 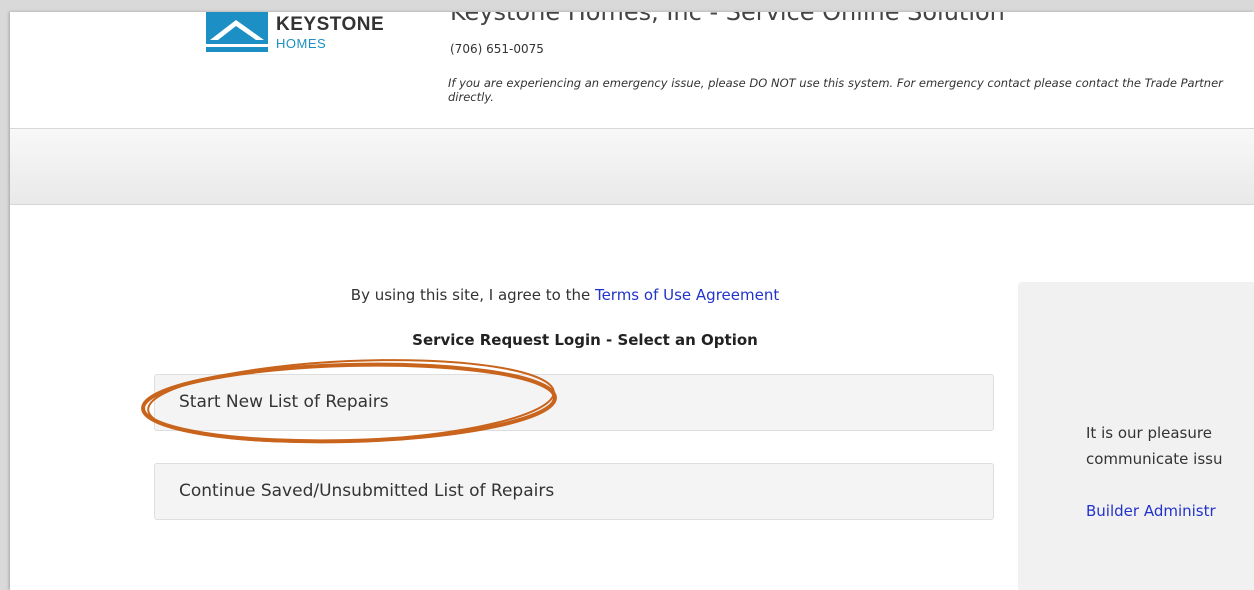 I want to click on phone-number: (706) 651-0075, so click(x=497, y=49).